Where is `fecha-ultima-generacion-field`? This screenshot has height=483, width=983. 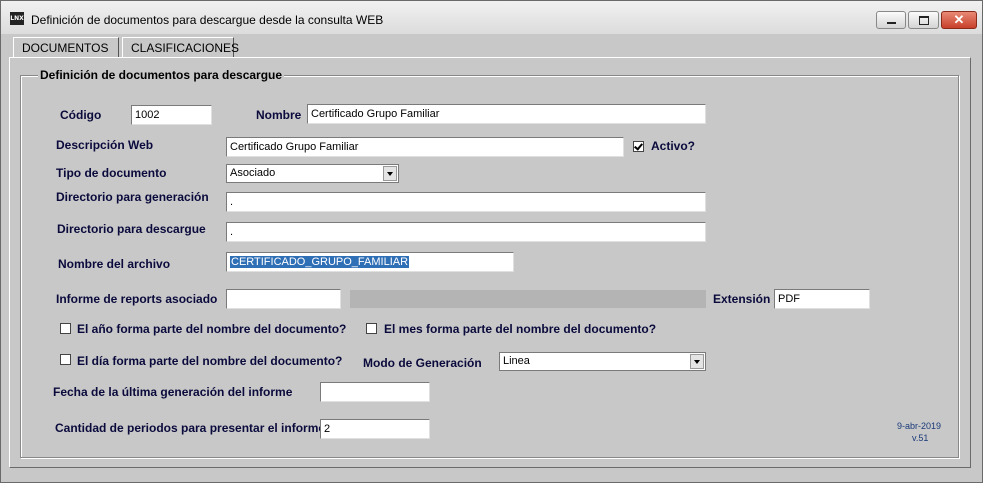 fecha-ultima-generacion-field is located at coordinates (375, 392).